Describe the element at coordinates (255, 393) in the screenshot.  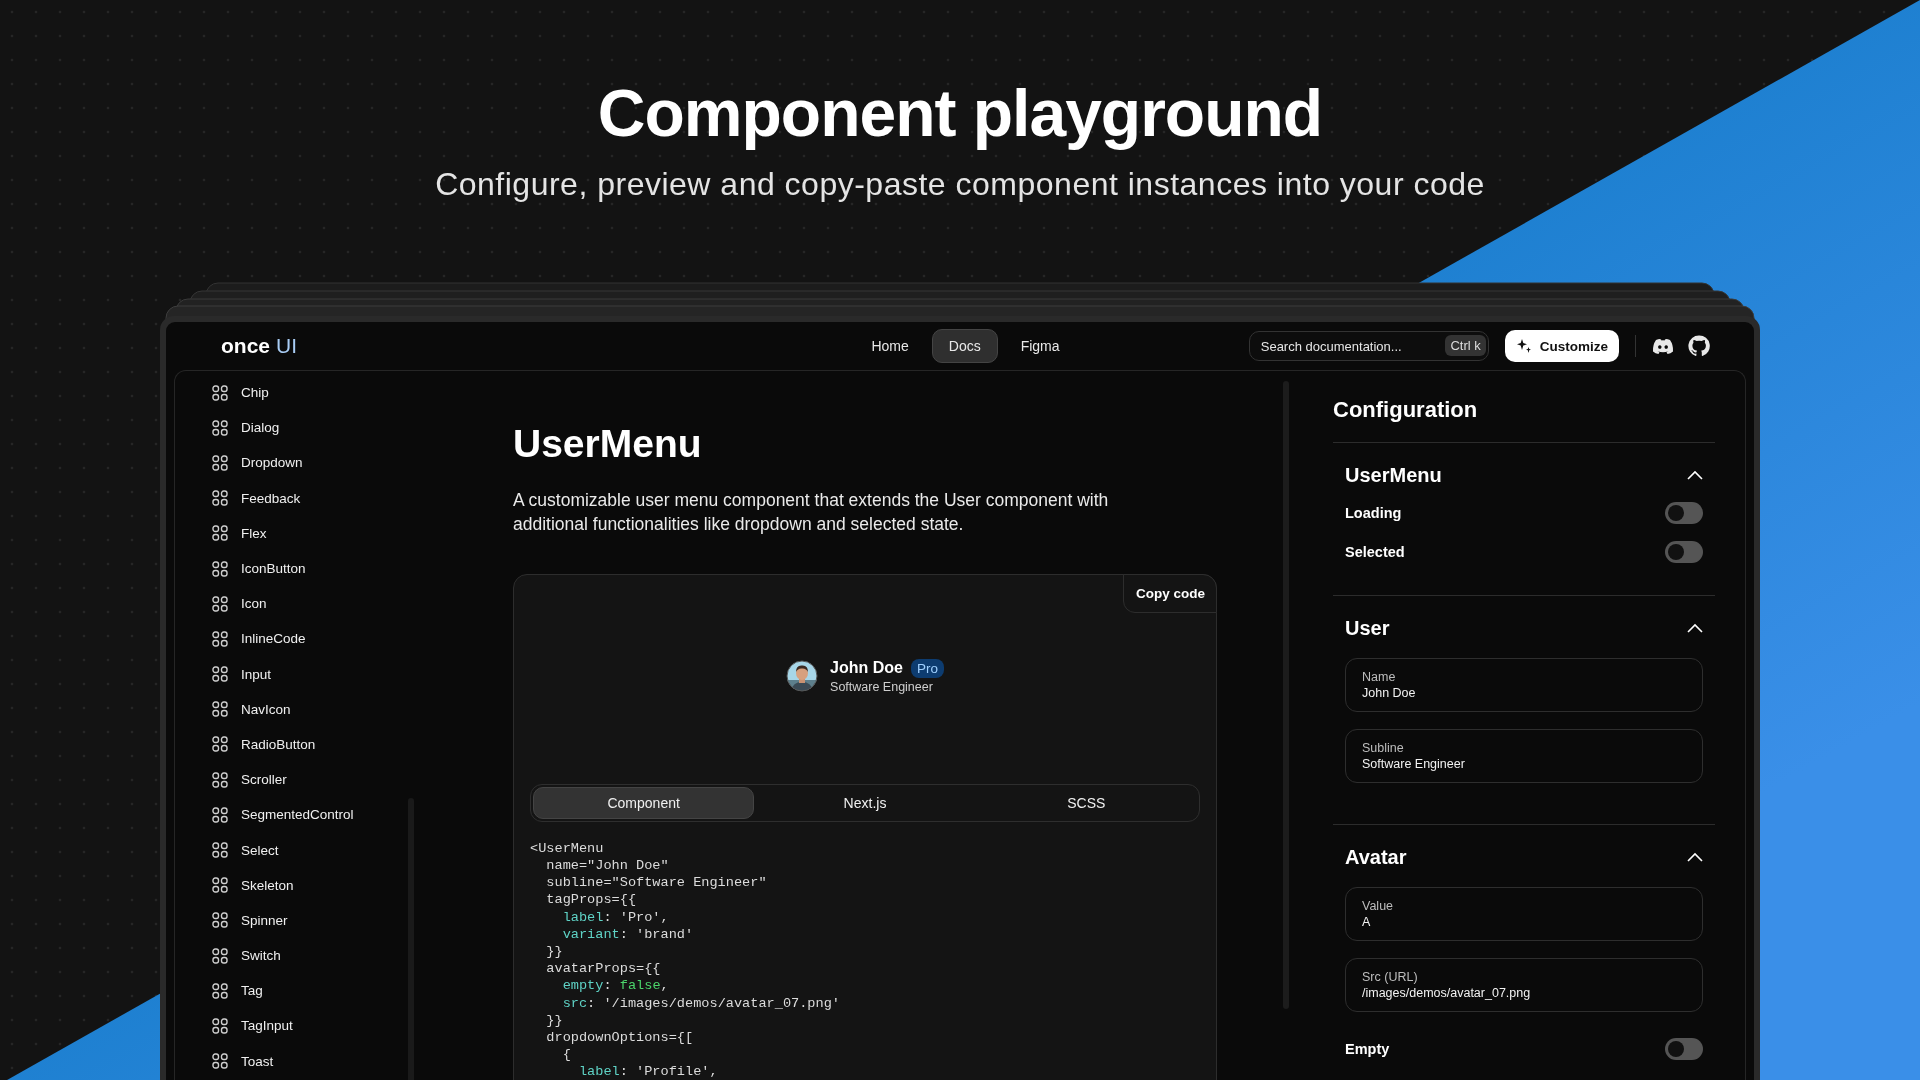
I see `sidebar-item: Chip` at that location.